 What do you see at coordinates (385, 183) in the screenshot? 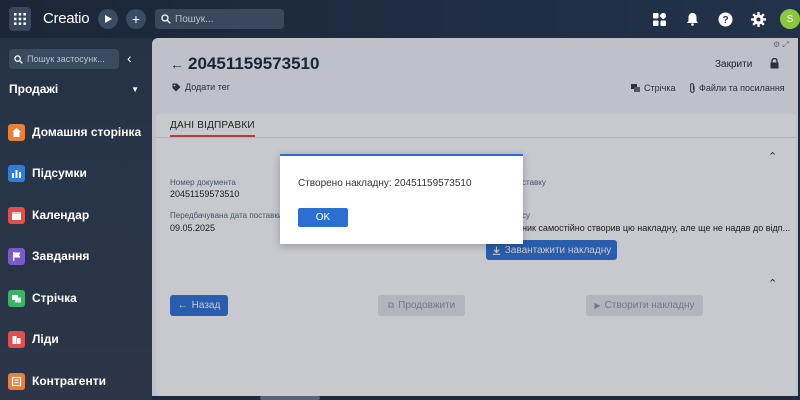
I see `dialog-message: Створено накладну: 20451159573510` at bounding box center [385, 183].